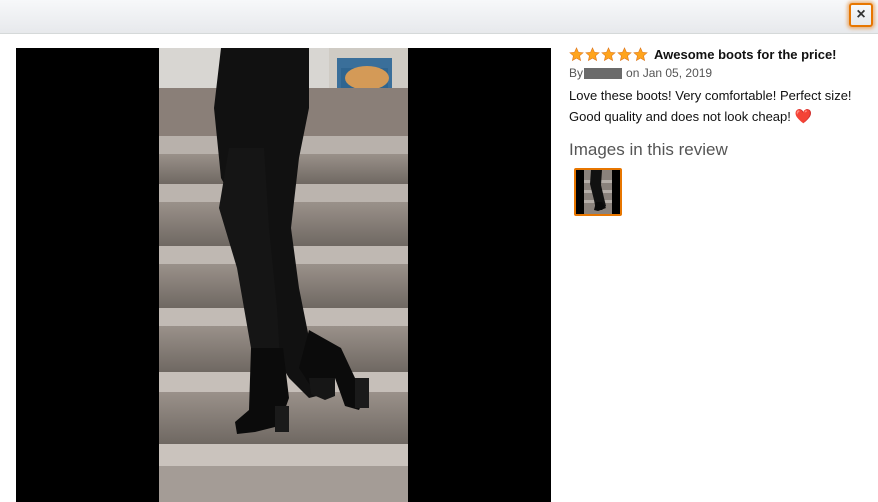  Describe the element at coordinates (803, 116) in the screenshot. I see `heart-icon: ❤️` at that location.